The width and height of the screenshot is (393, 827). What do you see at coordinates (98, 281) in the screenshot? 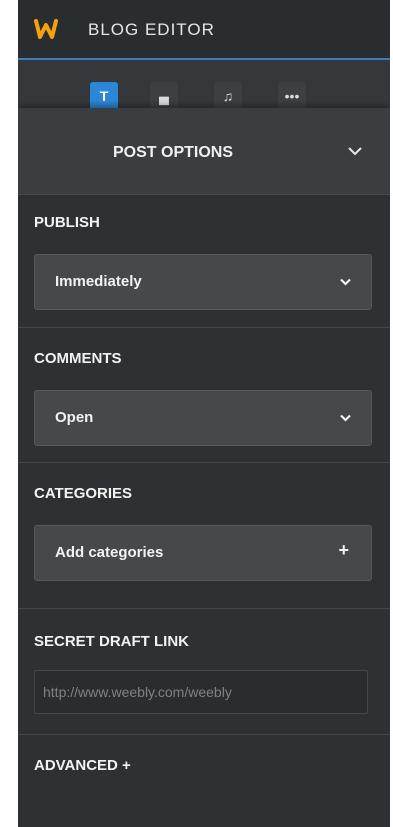
I see `publish-selected-value: Immediately` at bounding box center [98, 281].